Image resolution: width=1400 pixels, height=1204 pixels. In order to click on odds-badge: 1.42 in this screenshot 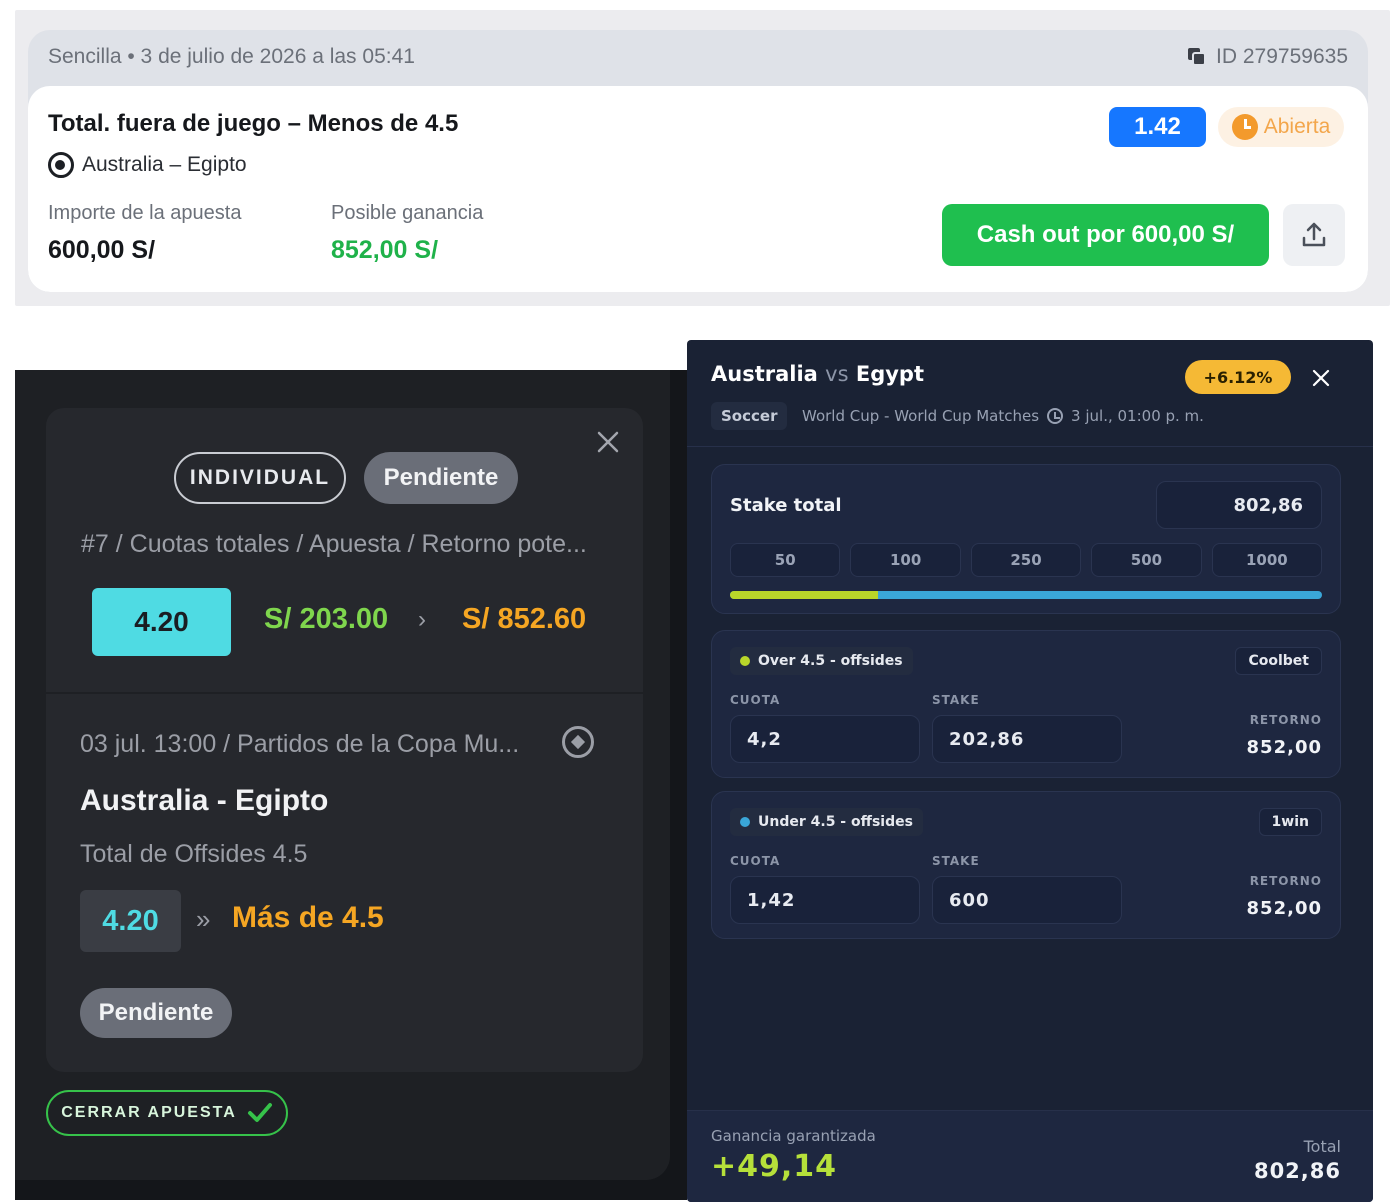, I will do `click(1157, 127)`.